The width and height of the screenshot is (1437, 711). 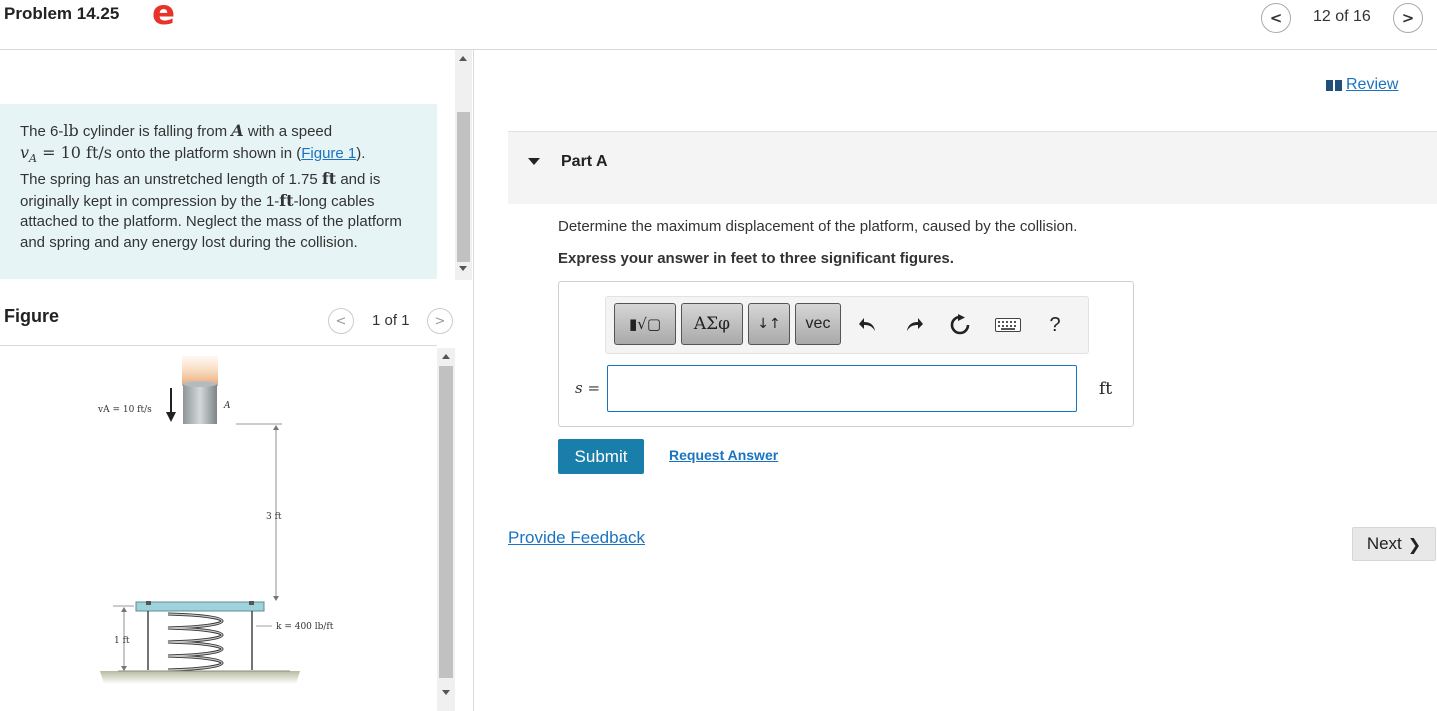 I want to click on answer-box: ▮√▢ ΑΣφ ↓↑ vec ? s = ft, so click(x=846, y=354).